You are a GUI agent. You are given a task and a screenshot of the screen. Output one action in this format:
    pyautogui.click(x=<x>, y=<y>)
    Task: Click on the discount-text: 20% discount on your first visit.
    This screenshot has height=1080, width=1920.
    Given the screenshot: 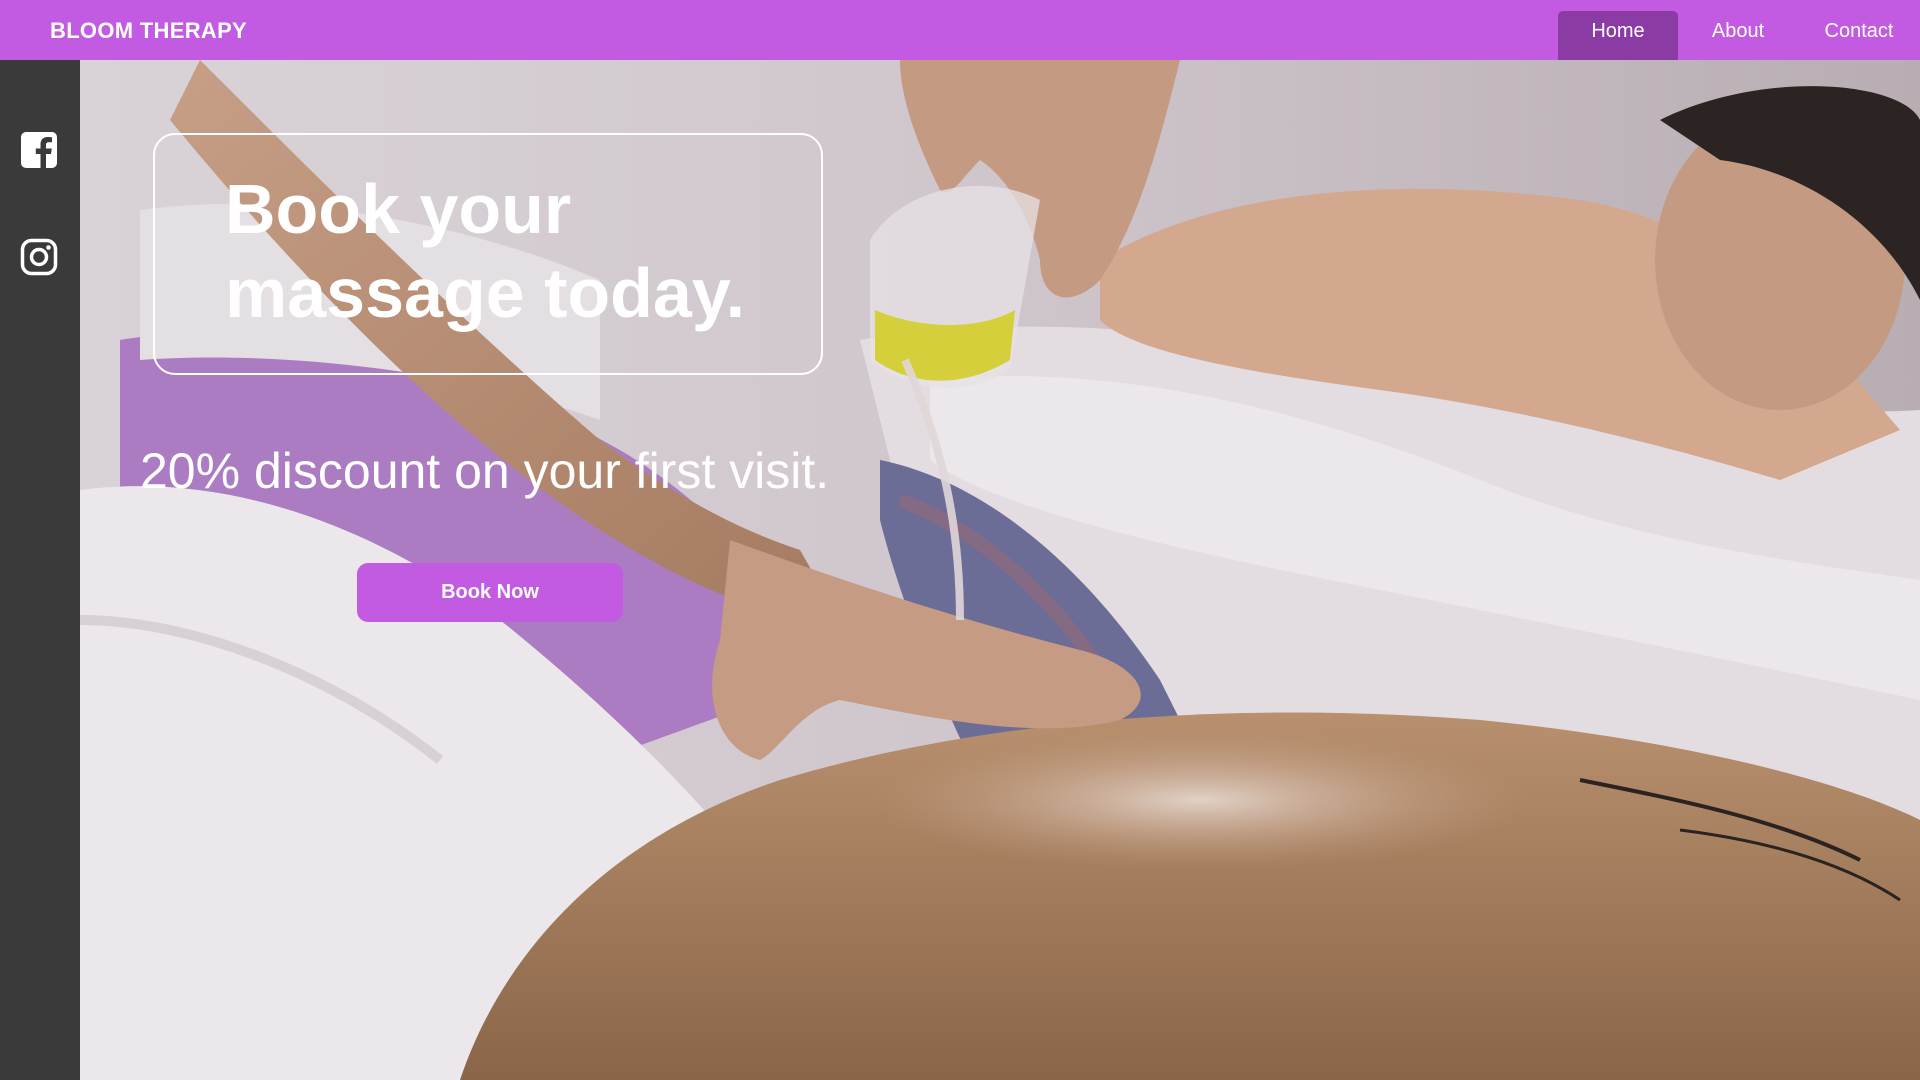 What is the action you would take?
    pyautogui.click(x=485, y=471)
    